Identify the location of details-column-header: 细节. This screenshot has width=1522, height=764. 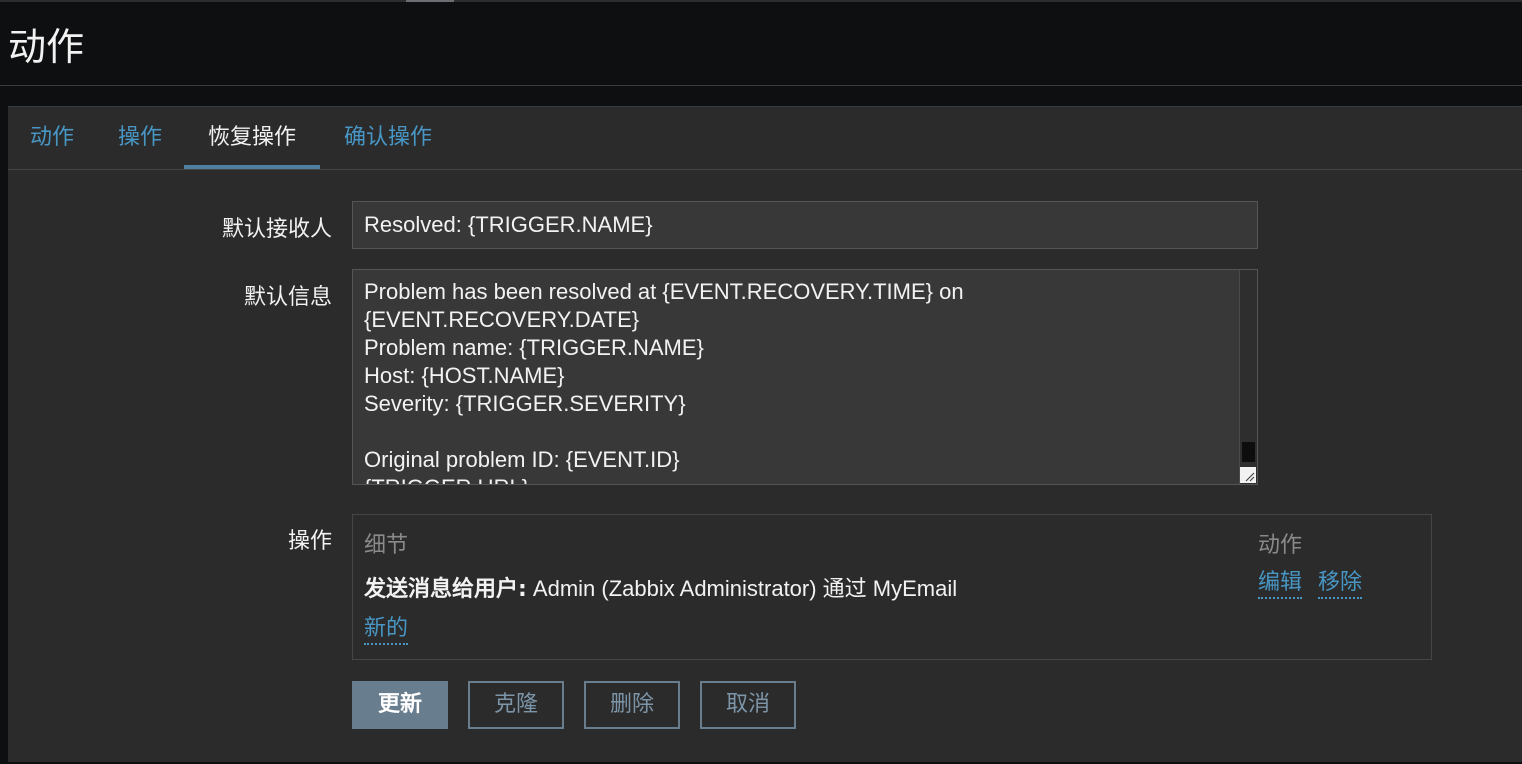
(386, 545).